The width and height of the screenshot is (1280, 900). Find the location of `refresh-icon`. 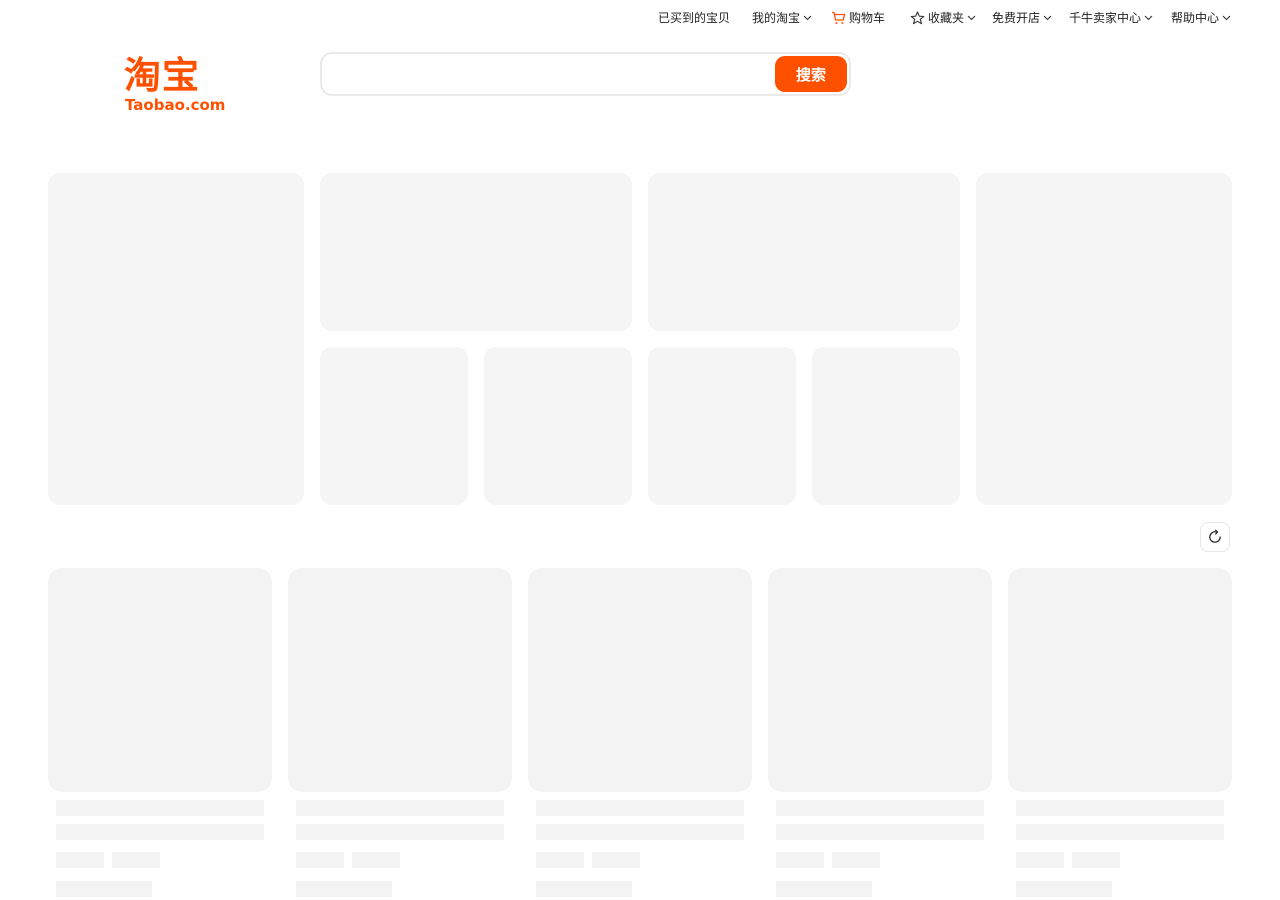

refresh-icon is located at coordinates (1215, 536).